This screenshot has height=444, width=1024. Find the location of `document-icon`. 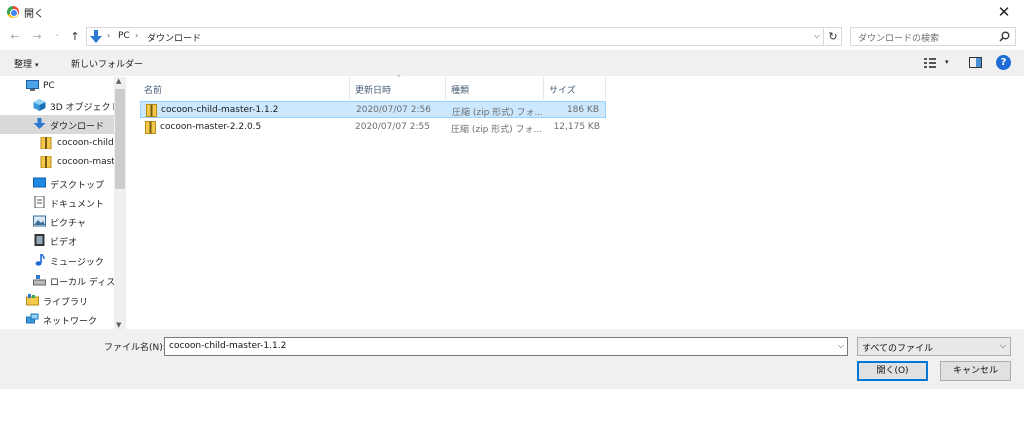

document-icon is located at coordinates (39, 202).